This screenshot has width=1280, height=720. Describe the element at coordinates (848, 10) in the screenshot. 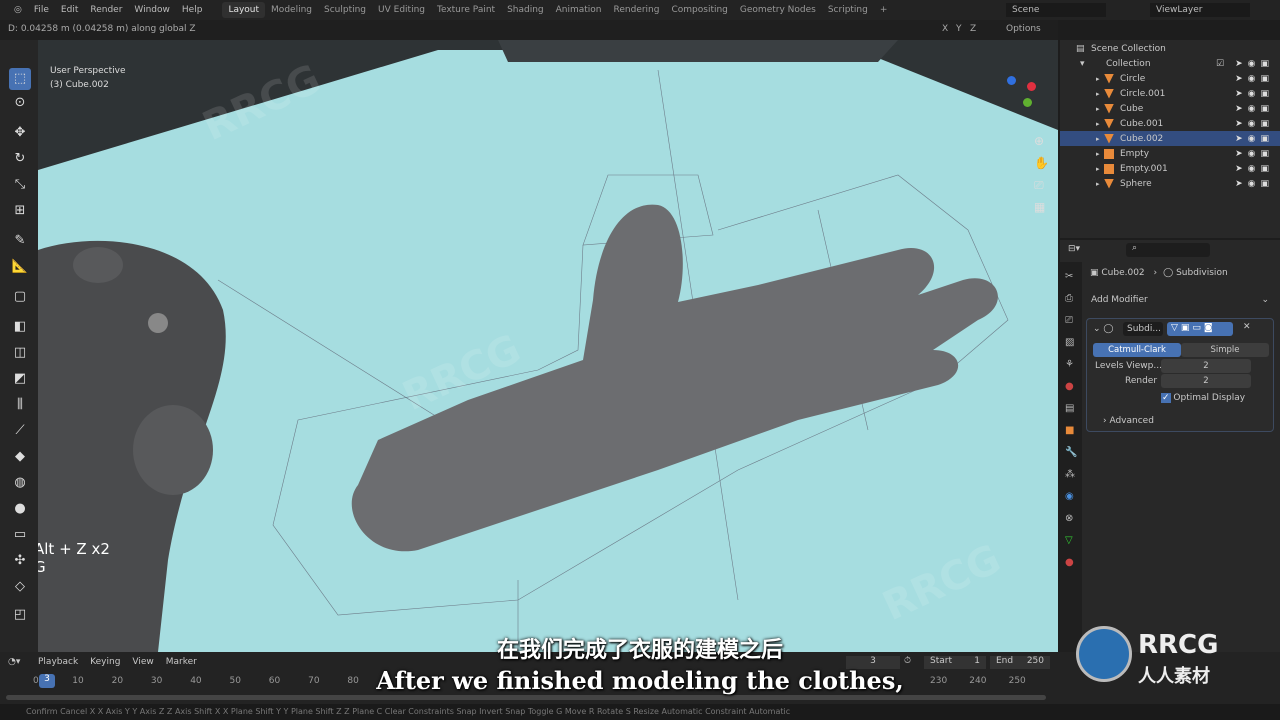

I see `tab-scripting: Scripting` at that location.